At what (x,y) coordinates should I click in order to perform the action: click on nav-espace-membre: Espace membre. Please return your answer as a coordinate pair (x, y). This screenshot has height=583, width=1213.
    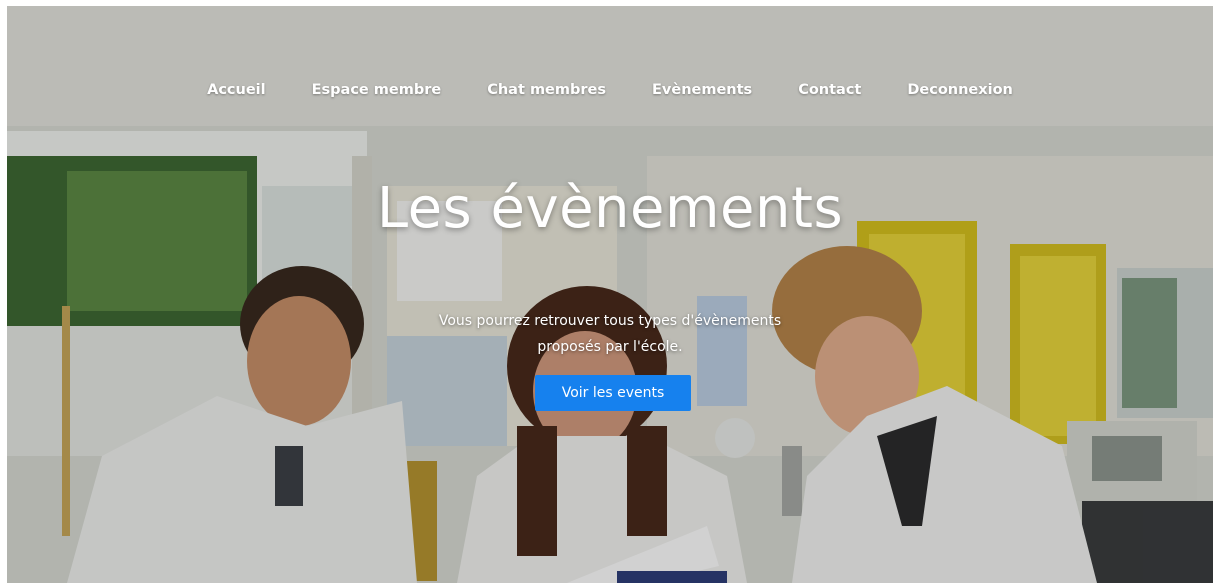
    Looking at the image, I should click on (377, 93).